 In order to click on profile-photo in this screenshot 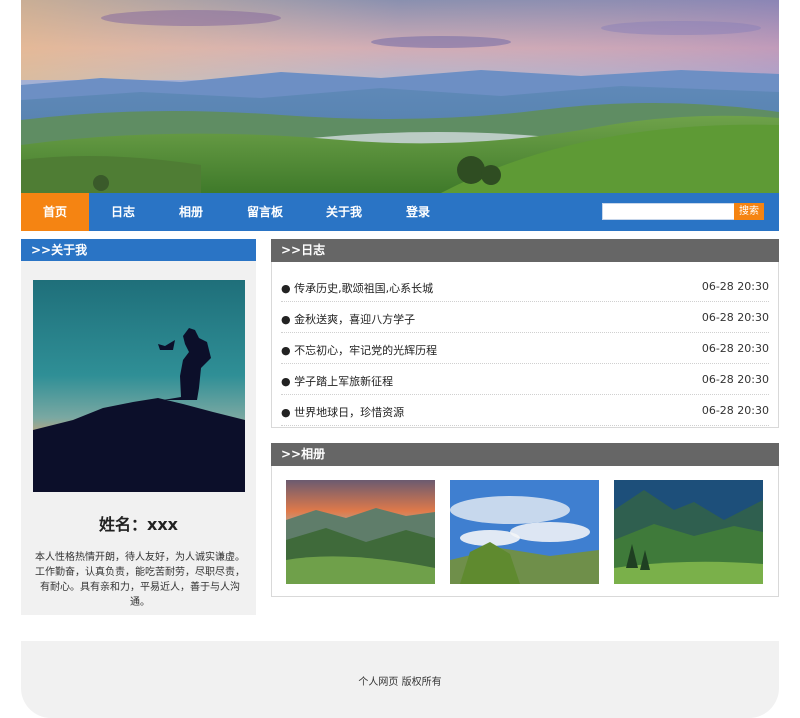, I will do `click(139, 386)`.